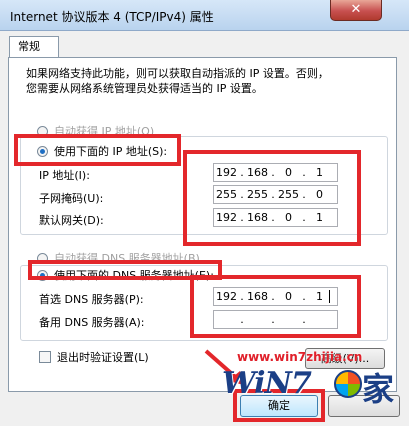 The height and width of the screenshot is (426, 409). I want to click on watermark-logo-suffix: 家, so click(378, 389).